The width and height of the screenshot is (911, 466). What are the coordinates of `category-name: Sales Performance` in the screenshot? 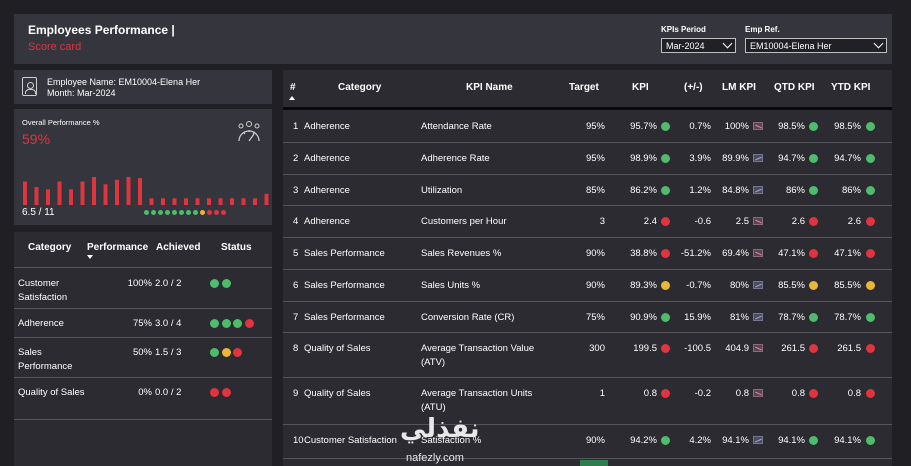 It's located at (45, 359).